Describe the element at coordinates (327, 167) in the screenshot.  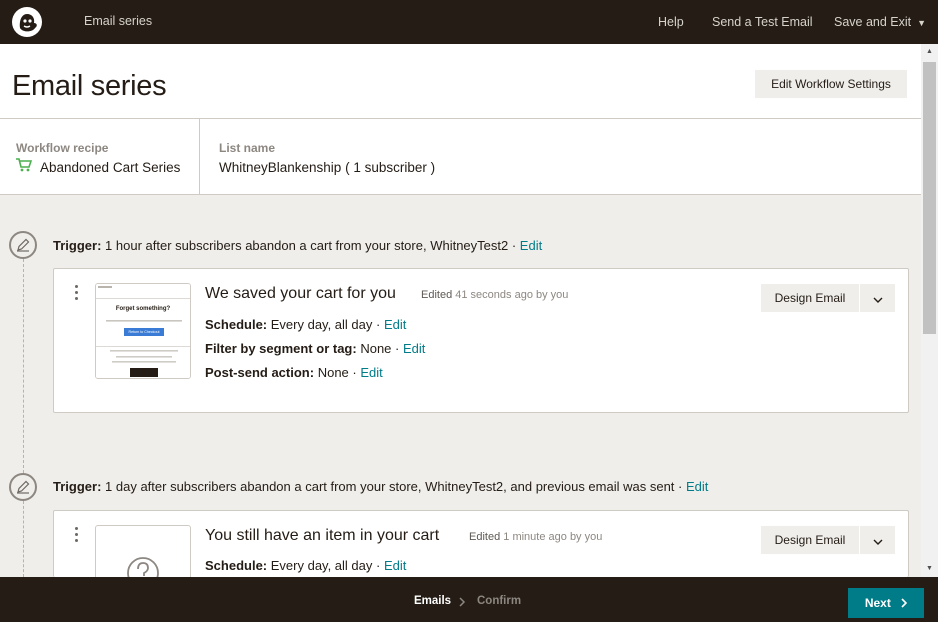
I see `list-name-value: WhitneyBlankenship ( 1 subscriber )` at that location.